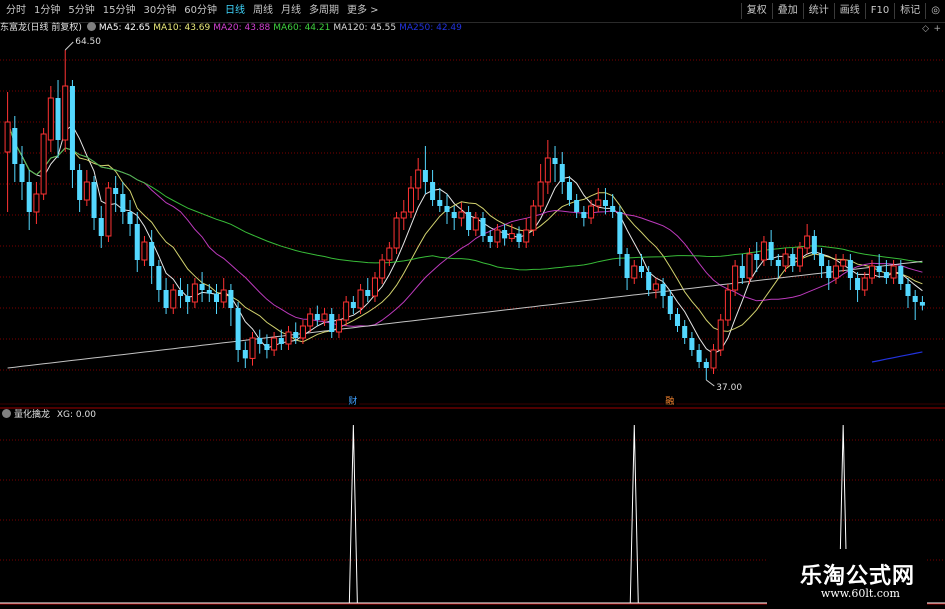  Describe the element at coordinates (32, 415) in the screenshot. I see `indicator-name: 量化擒龙` at that location.